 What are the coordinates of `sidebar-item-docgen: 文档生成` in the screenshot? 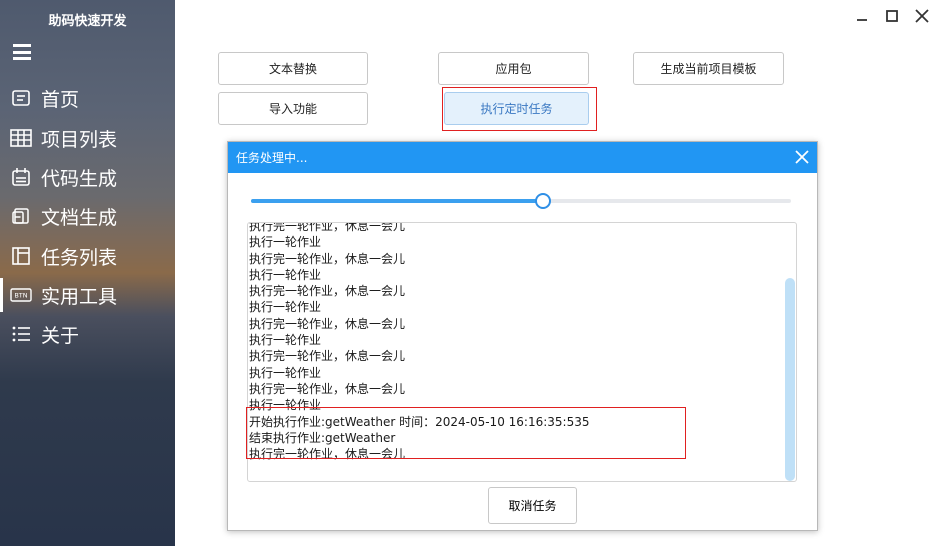 It's located at (87, 216).